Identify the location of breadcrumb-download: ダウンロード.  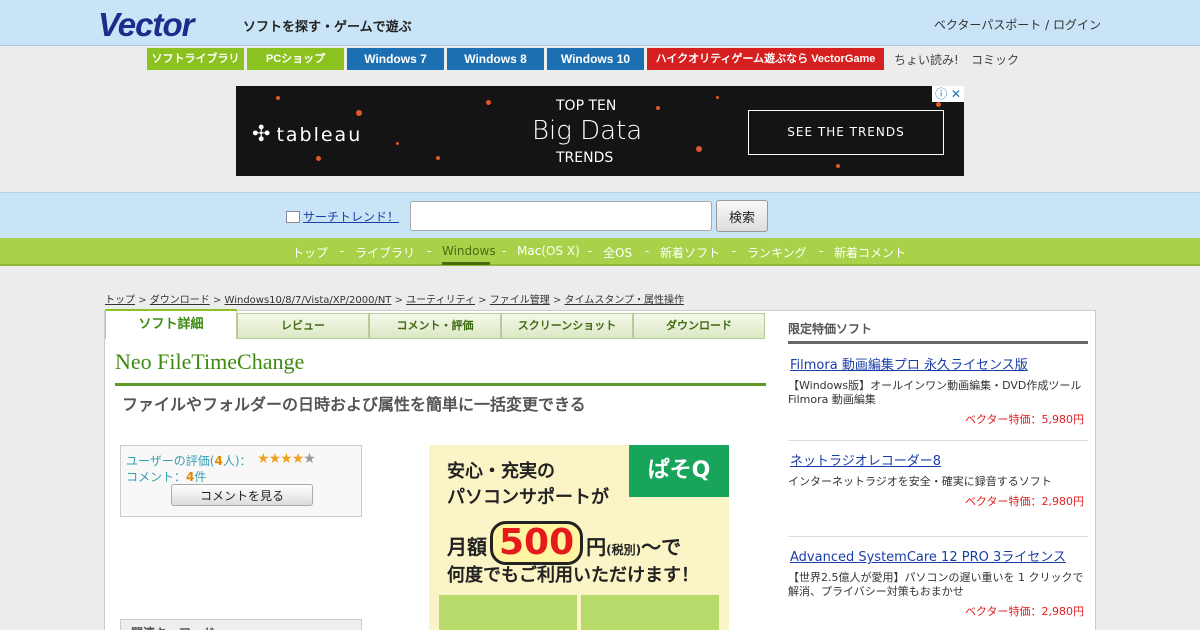
(180, 300).